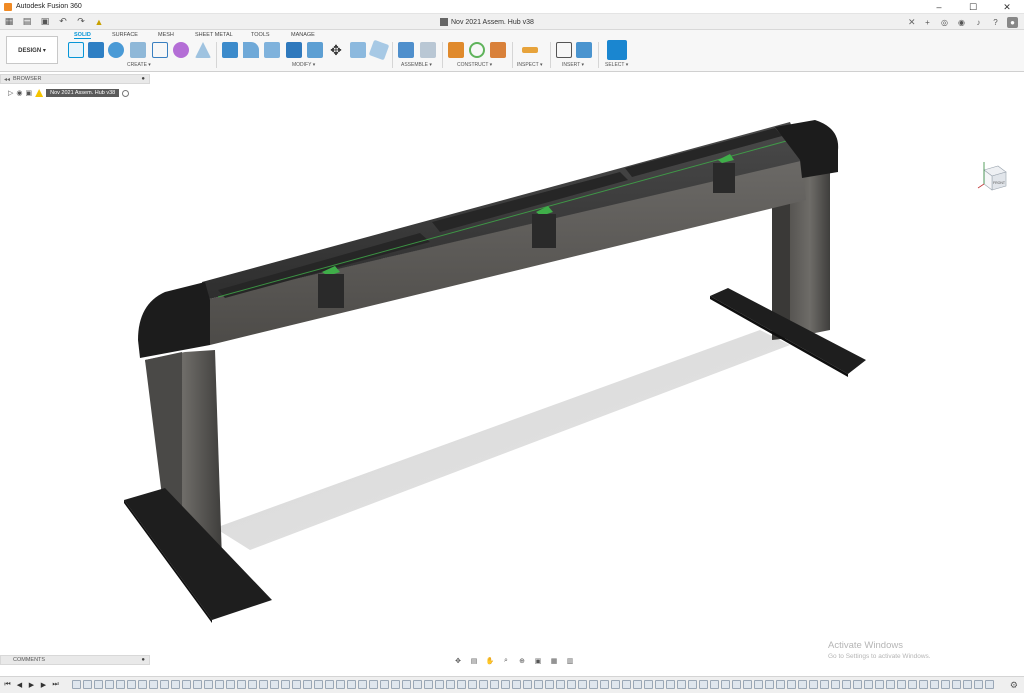  What do you see at coordinates (43, 685) in the screenshot?
I see `step-forward-icon: ▶` at bounding box center [43, 685].